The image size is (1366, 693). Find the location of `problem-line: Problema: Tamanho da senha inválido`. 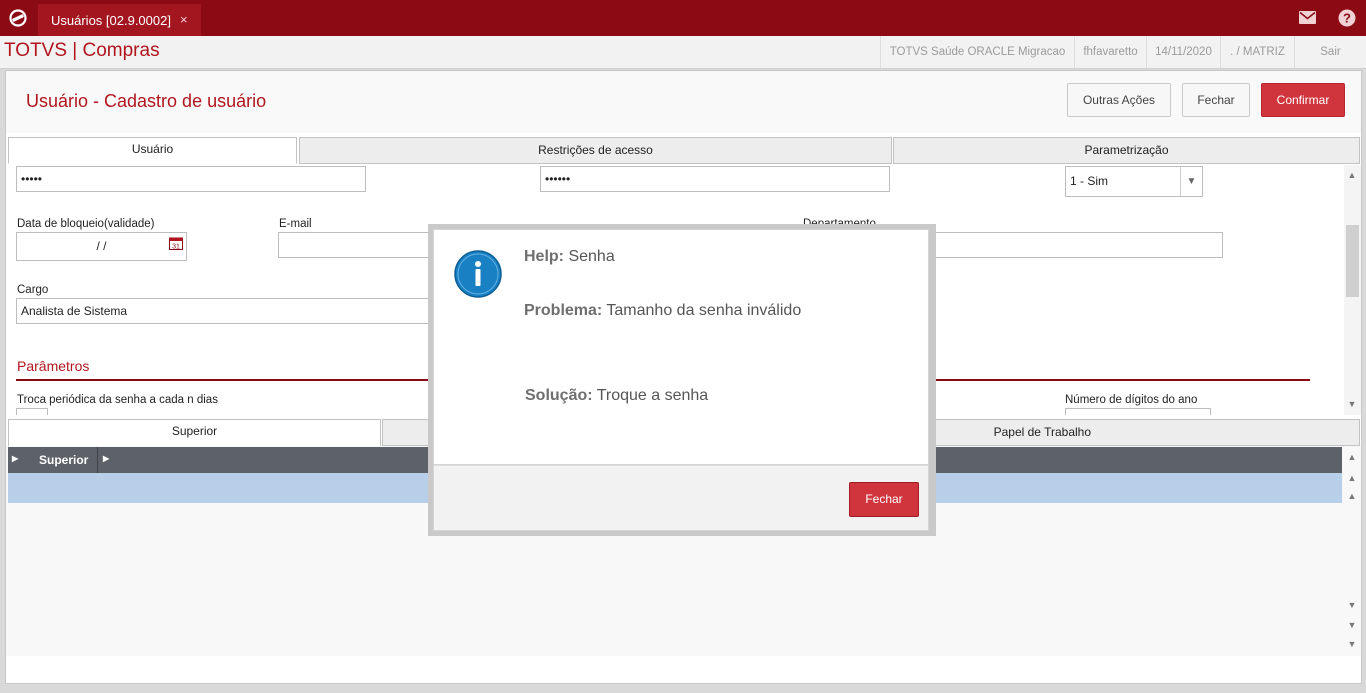

problem-line: Problema: Tamanho da senha inválido is located at coordinates (662, 311).